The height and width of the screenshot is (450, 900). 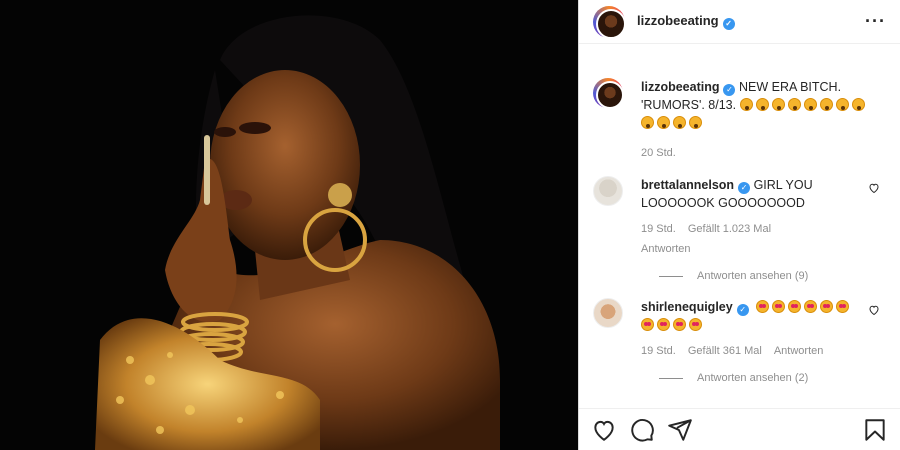 I want to click on comment-username: shirlenequigley, so click(x=687, y=307).